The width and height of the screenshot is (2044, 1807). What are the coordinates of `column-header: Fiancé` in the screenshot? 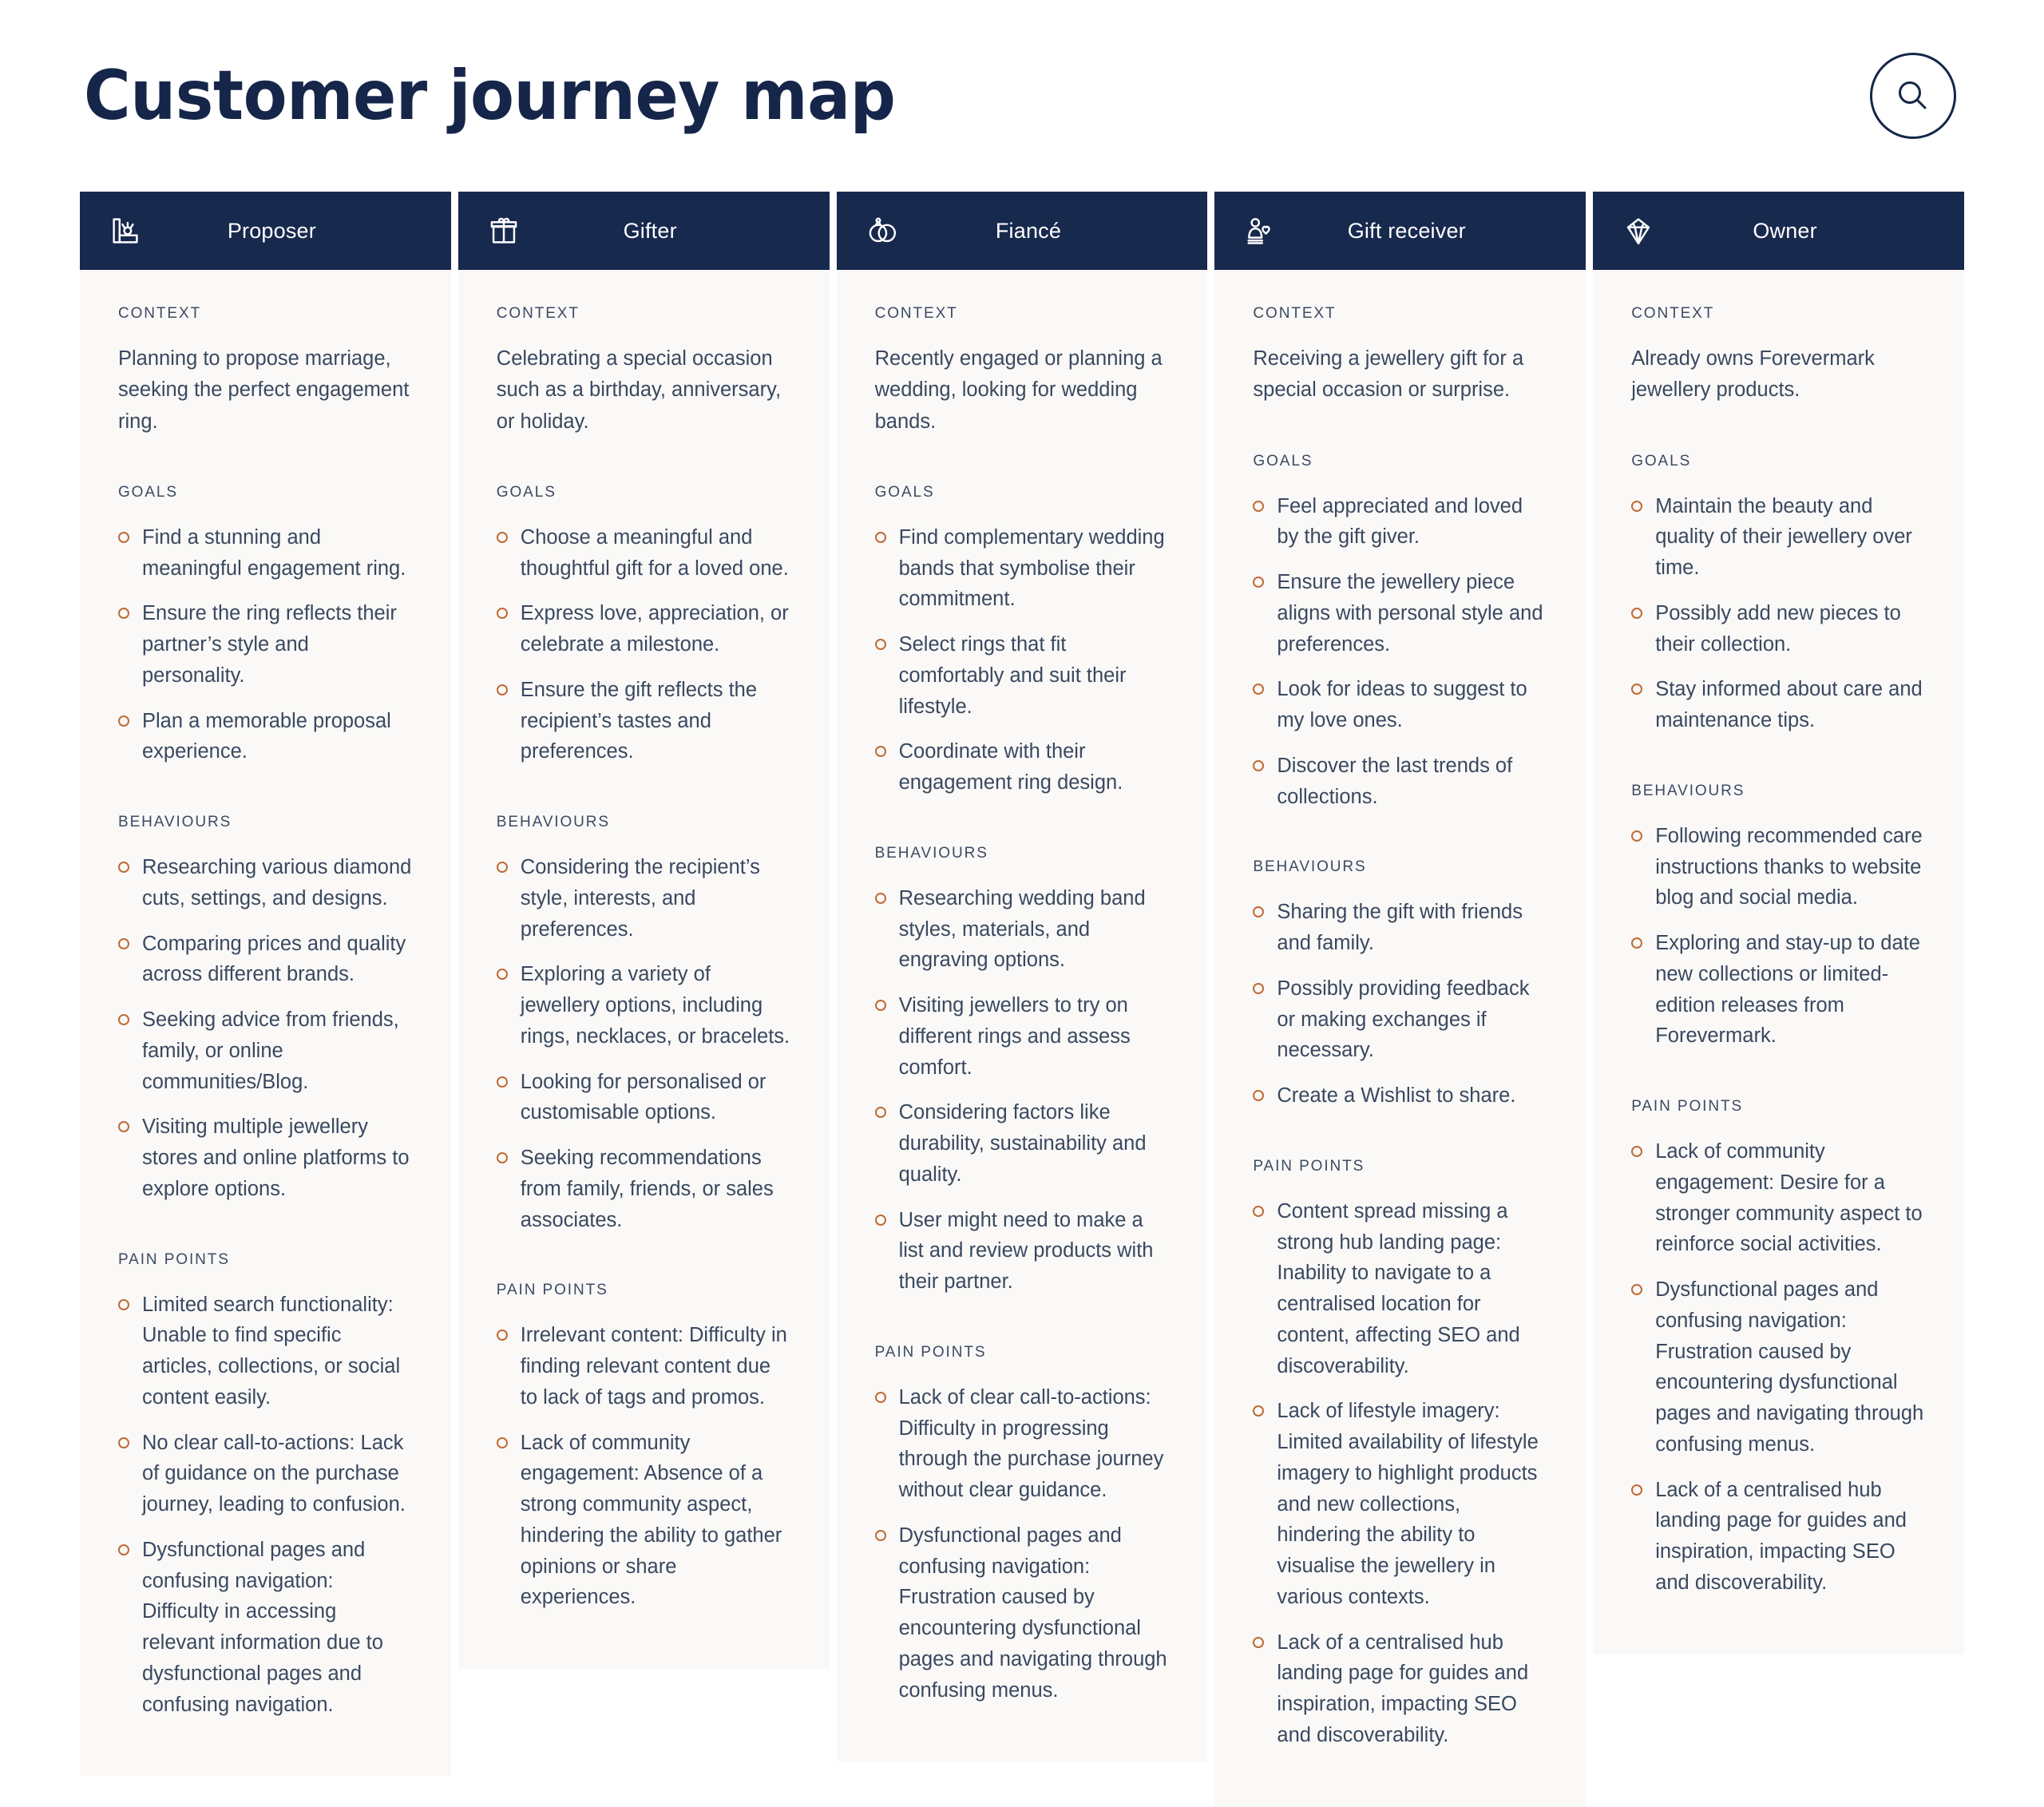 It's located at (1022, 231).